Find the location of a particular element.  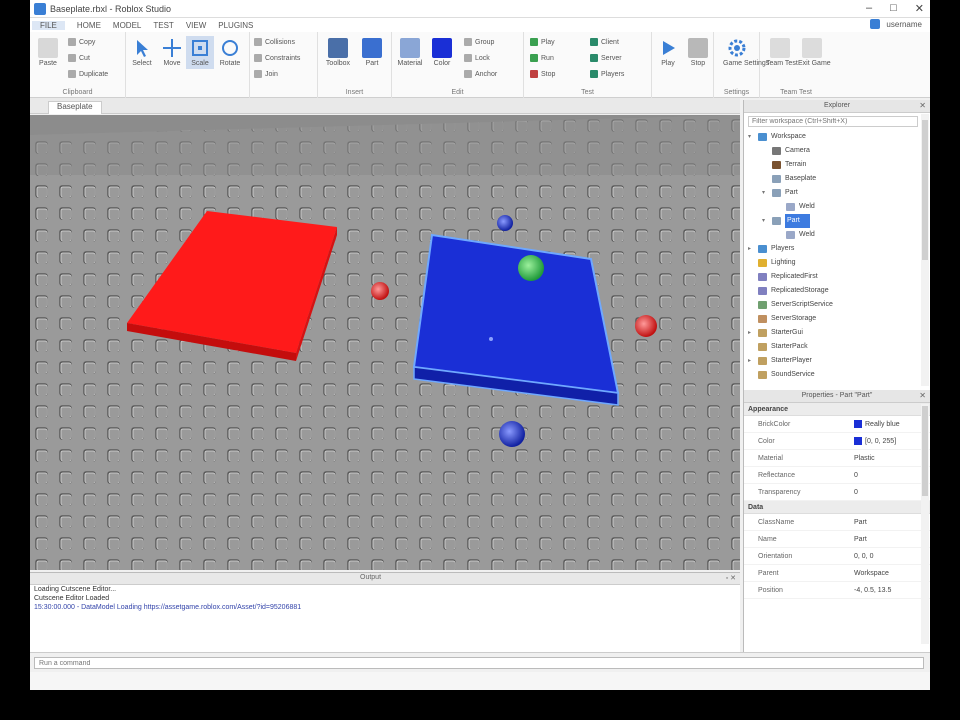

properties-scroll-thumb is located at coordinates (925, 451).